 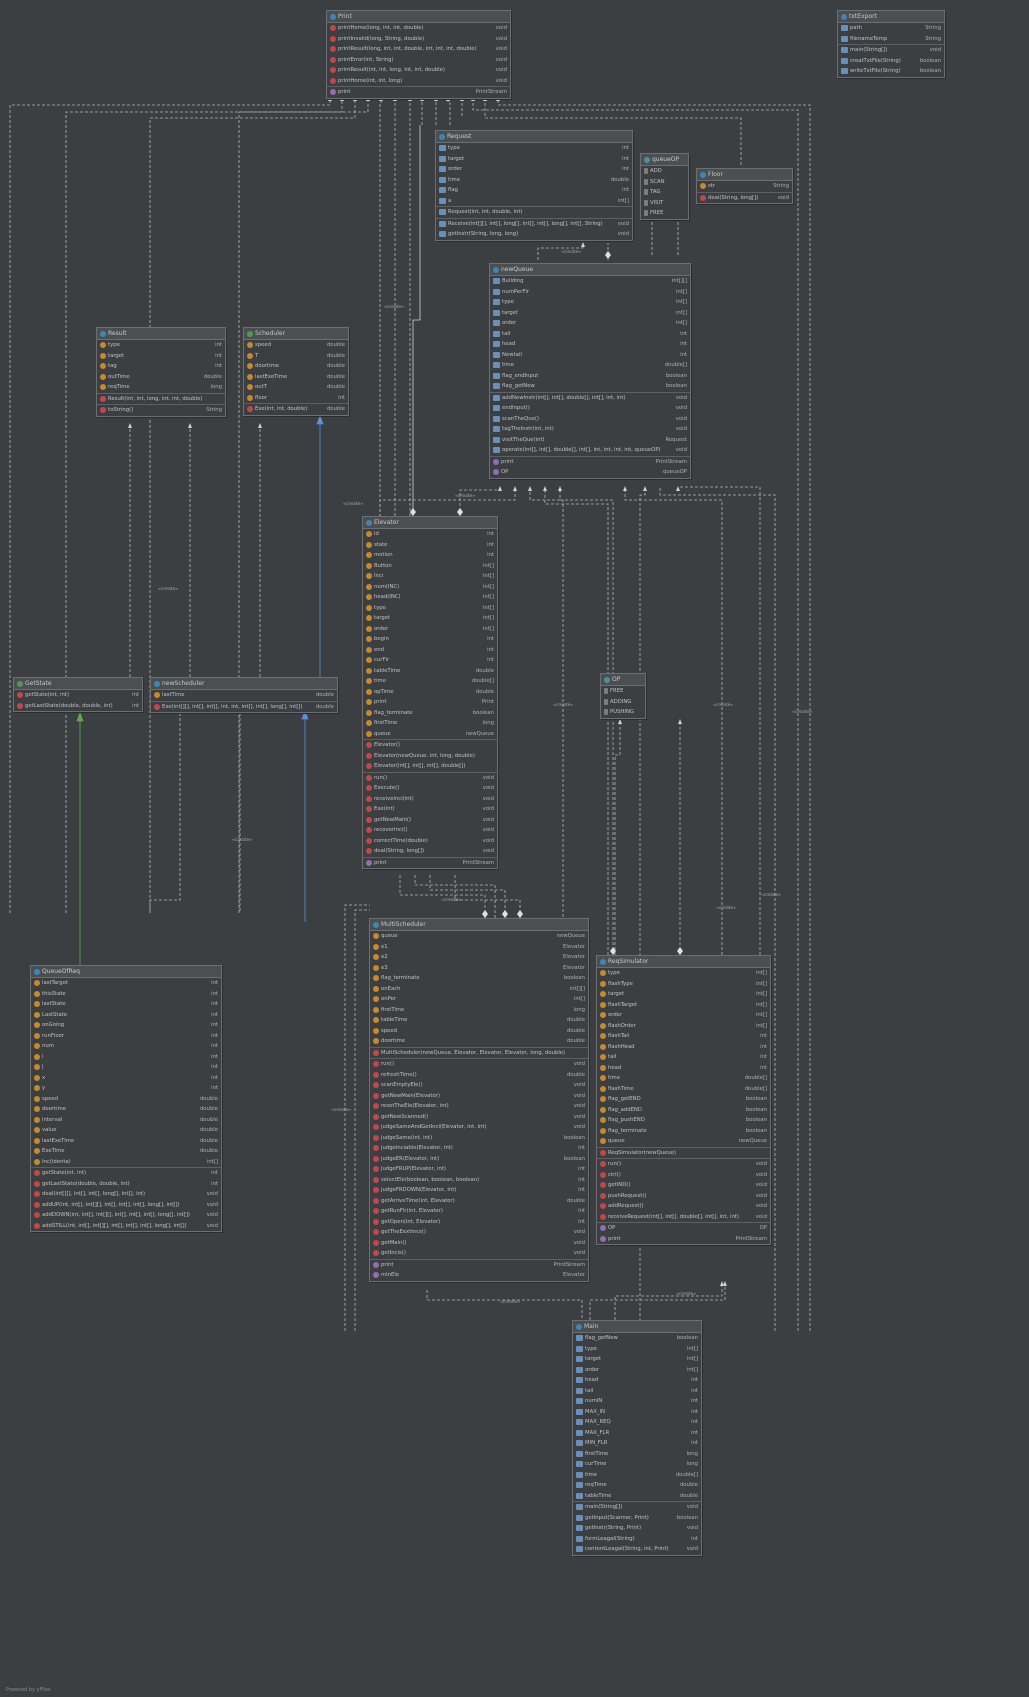 What do you see at coordinates (430, 566) in the screenshot?
I see `member-row: Button int[]` at bounding box center [430, 566].